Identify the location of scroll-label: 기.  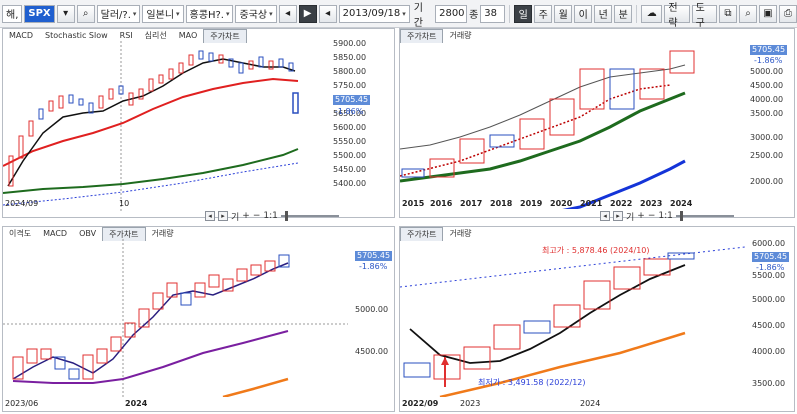
(630, 217).